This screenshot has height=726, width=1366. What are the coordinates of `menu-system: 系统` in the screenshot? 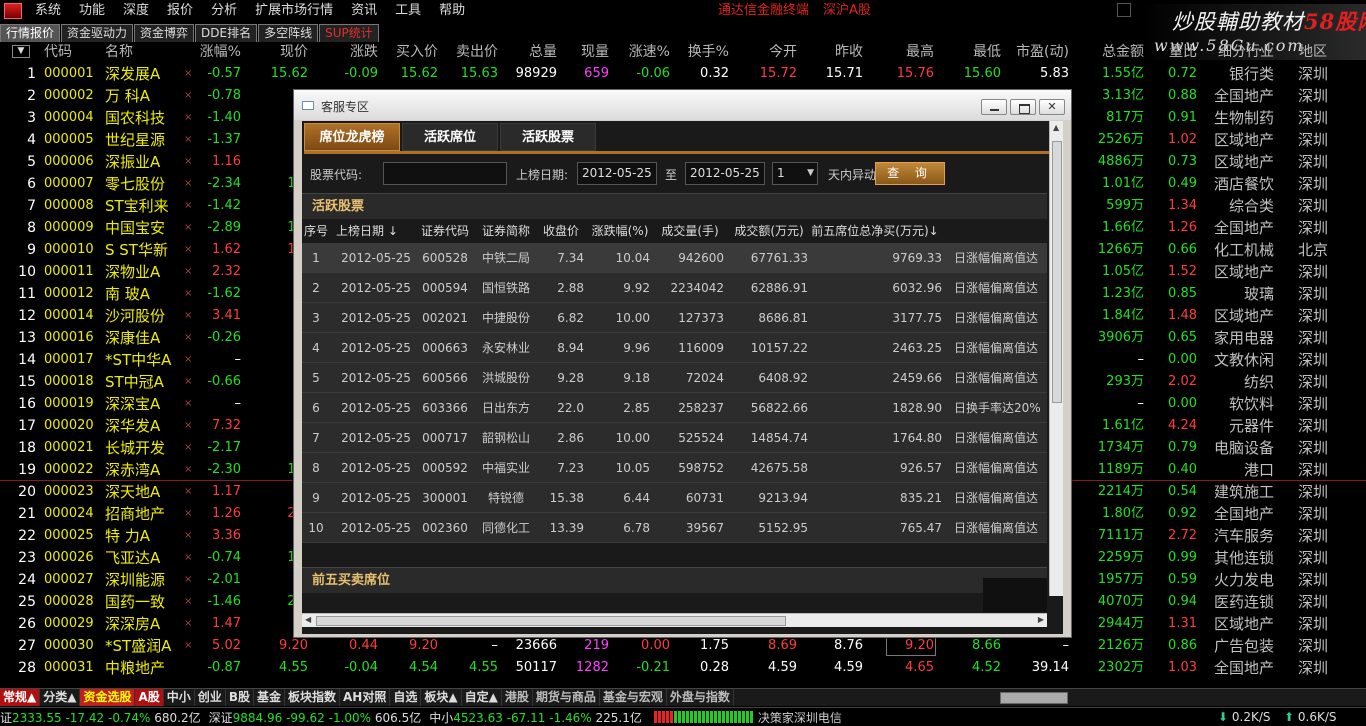 It's located at (48, 11).